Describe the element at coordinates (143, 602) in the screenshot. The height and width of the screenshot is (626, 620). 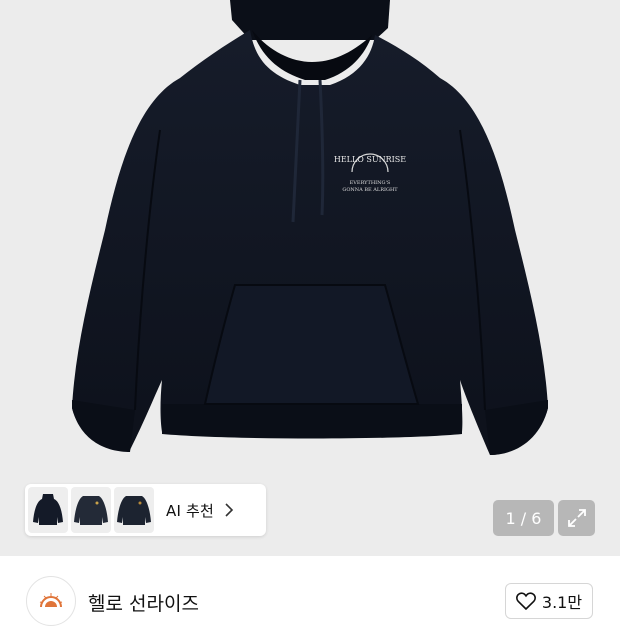
I see `brand-name: 헬로 선라이즈` at that location.